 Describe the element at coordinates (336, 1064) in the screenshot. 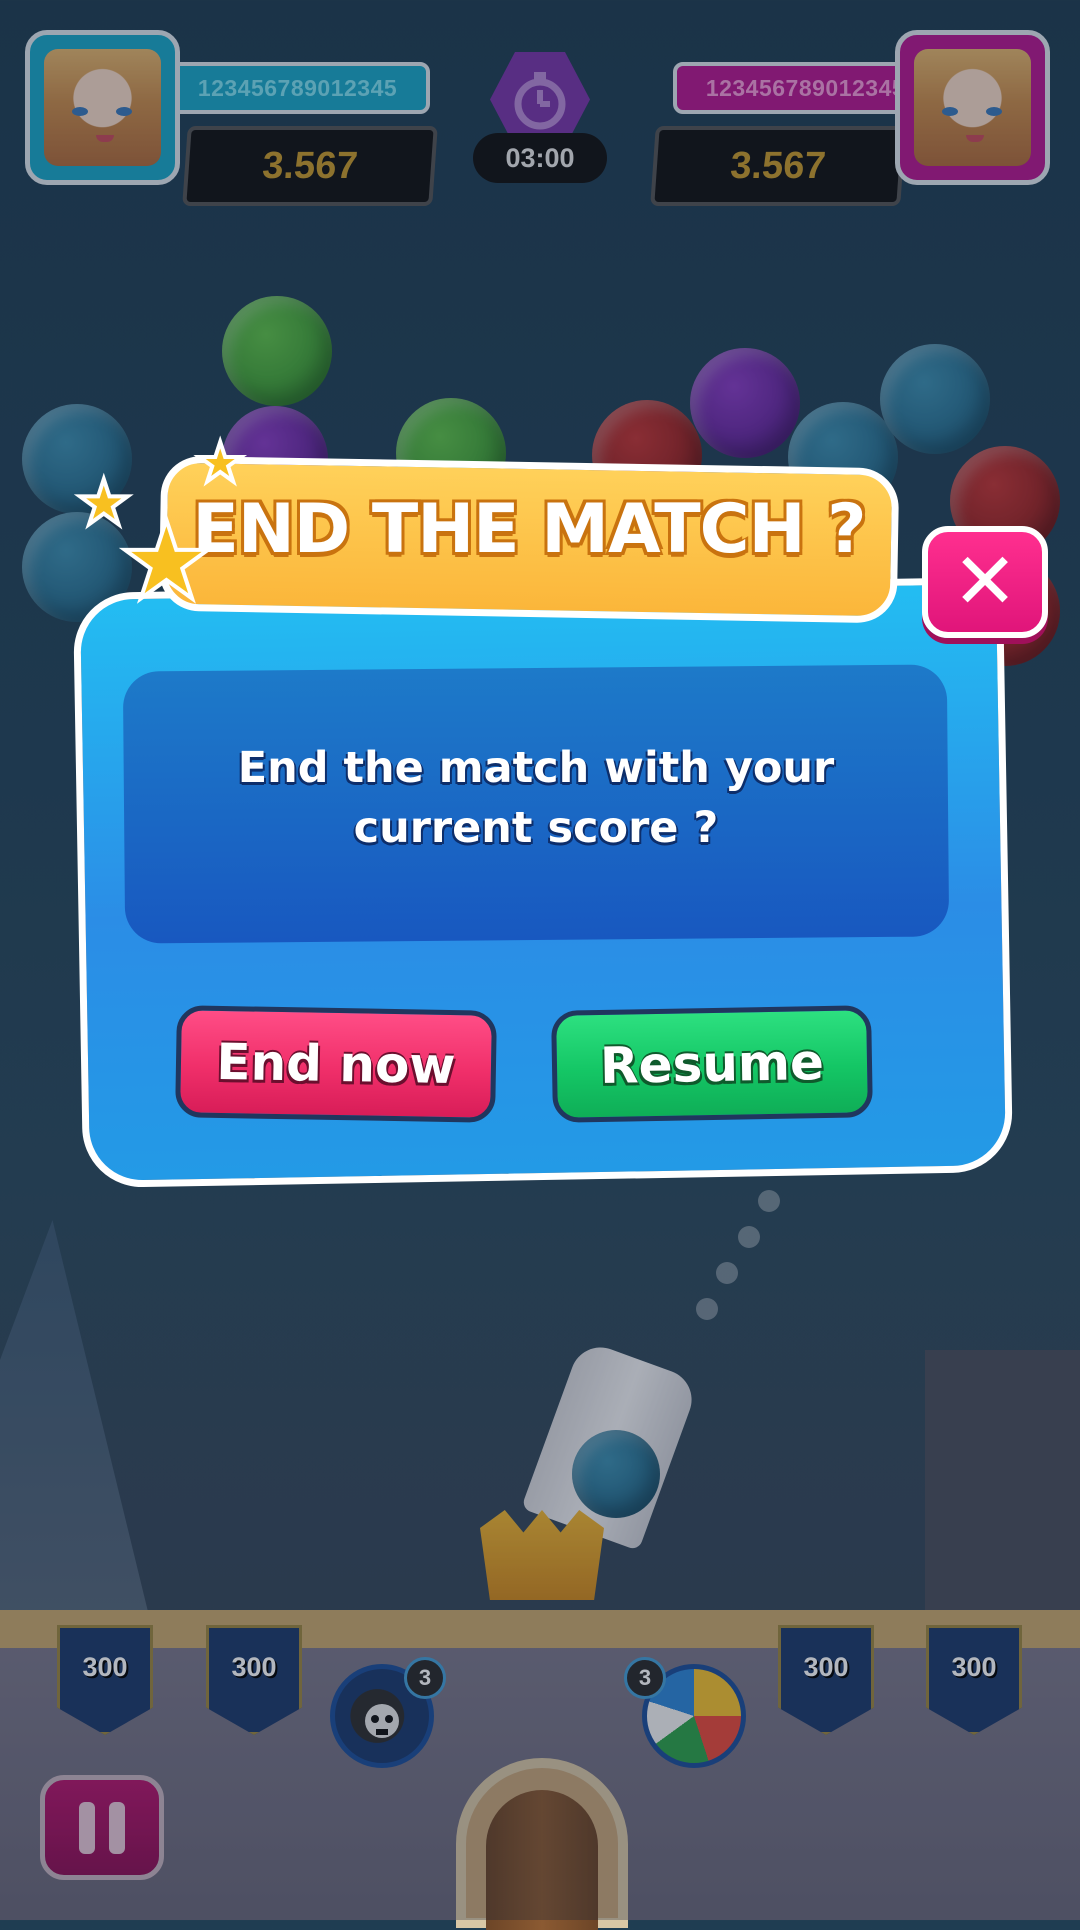

I see `end-now-button: End now` at that location.